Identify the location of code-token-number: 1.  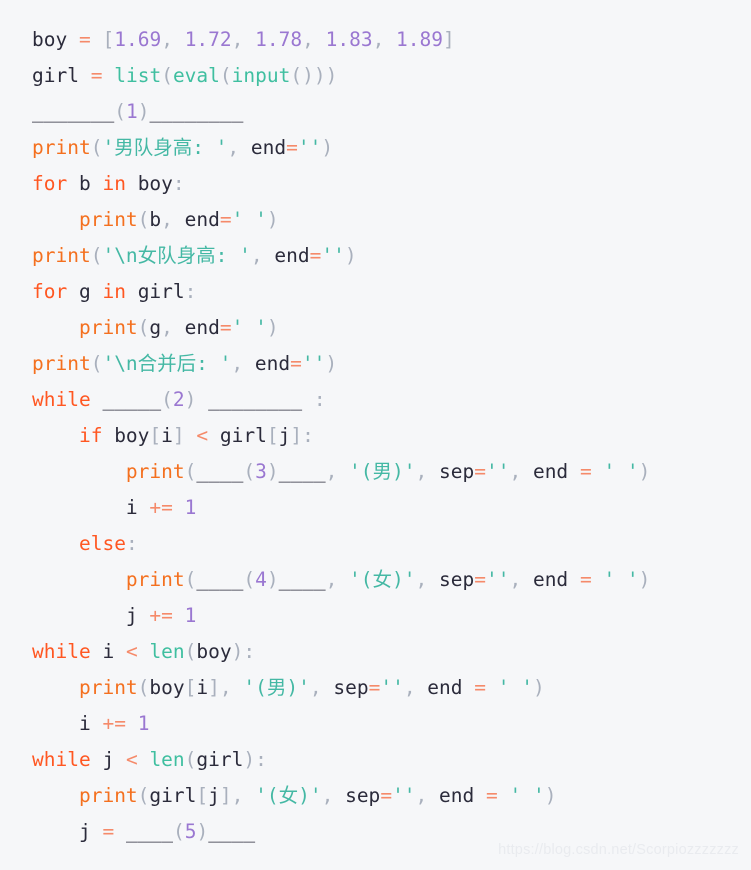
(190, 615).